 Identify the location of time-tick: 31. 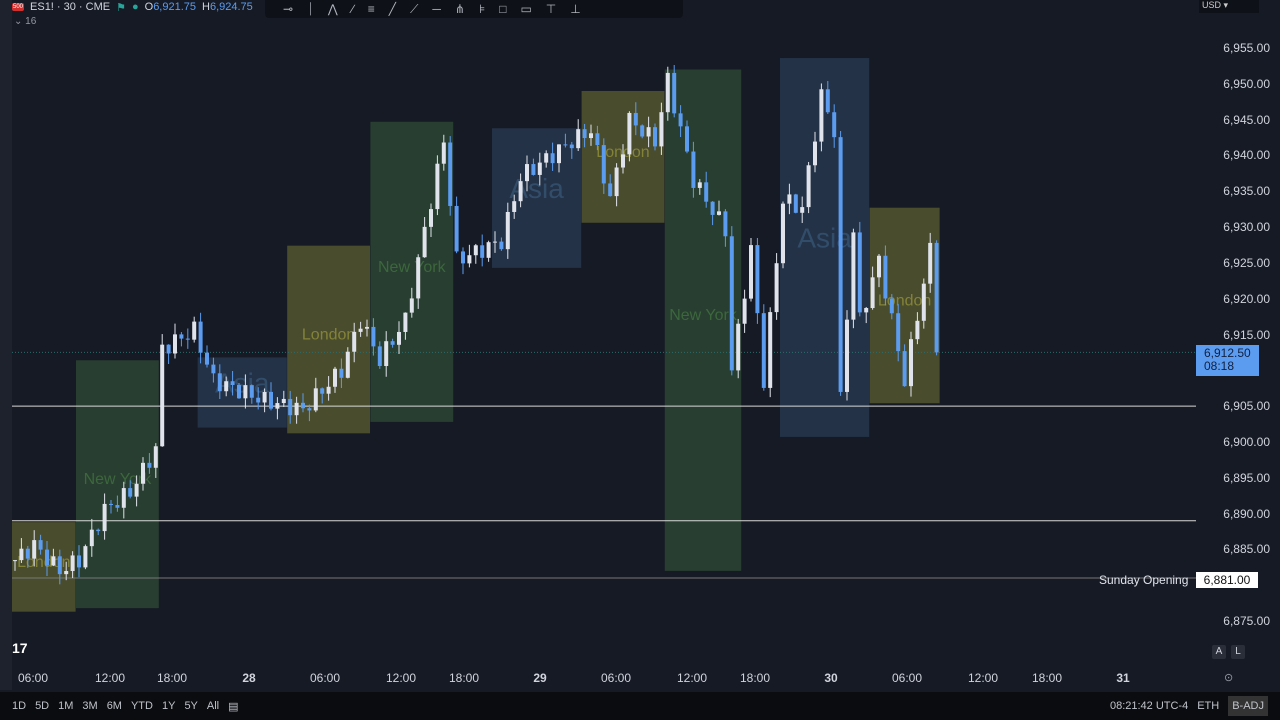
(1123, 678).